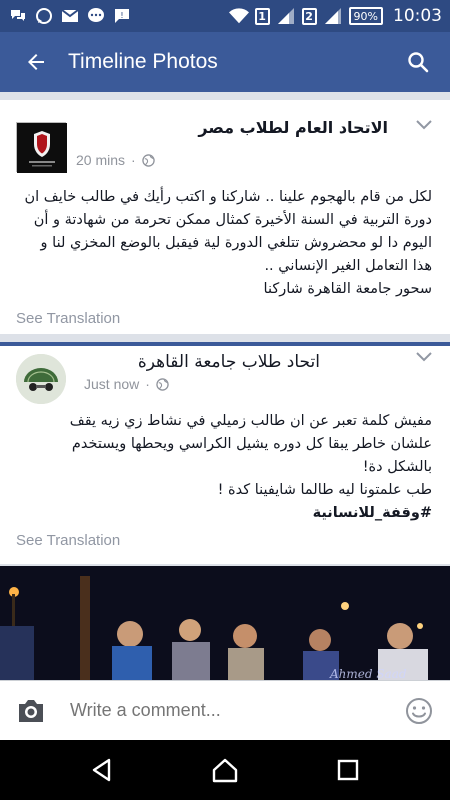 The width and height of the screenshot is (450, 800). I want to click on camera-button, so click(31, 711).